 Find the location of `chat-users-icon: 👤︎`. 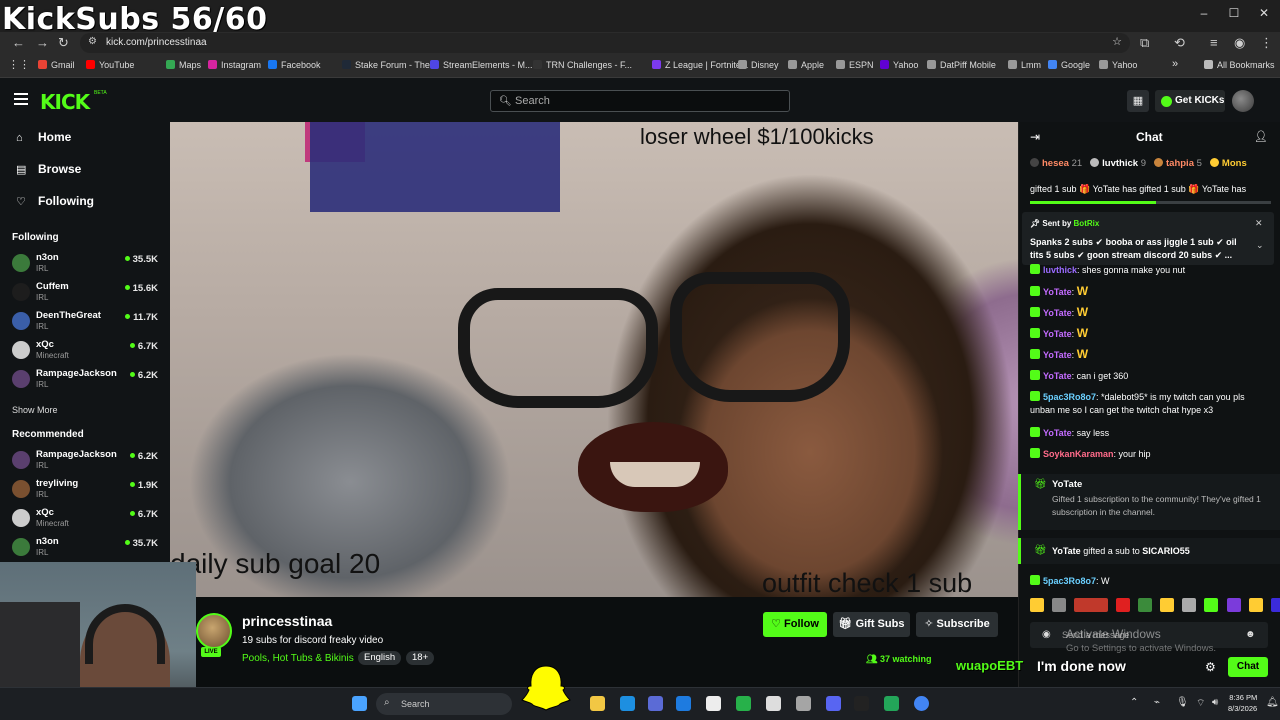

chat-users-icon: 👤︎ is located at coordinates (1261, 136).